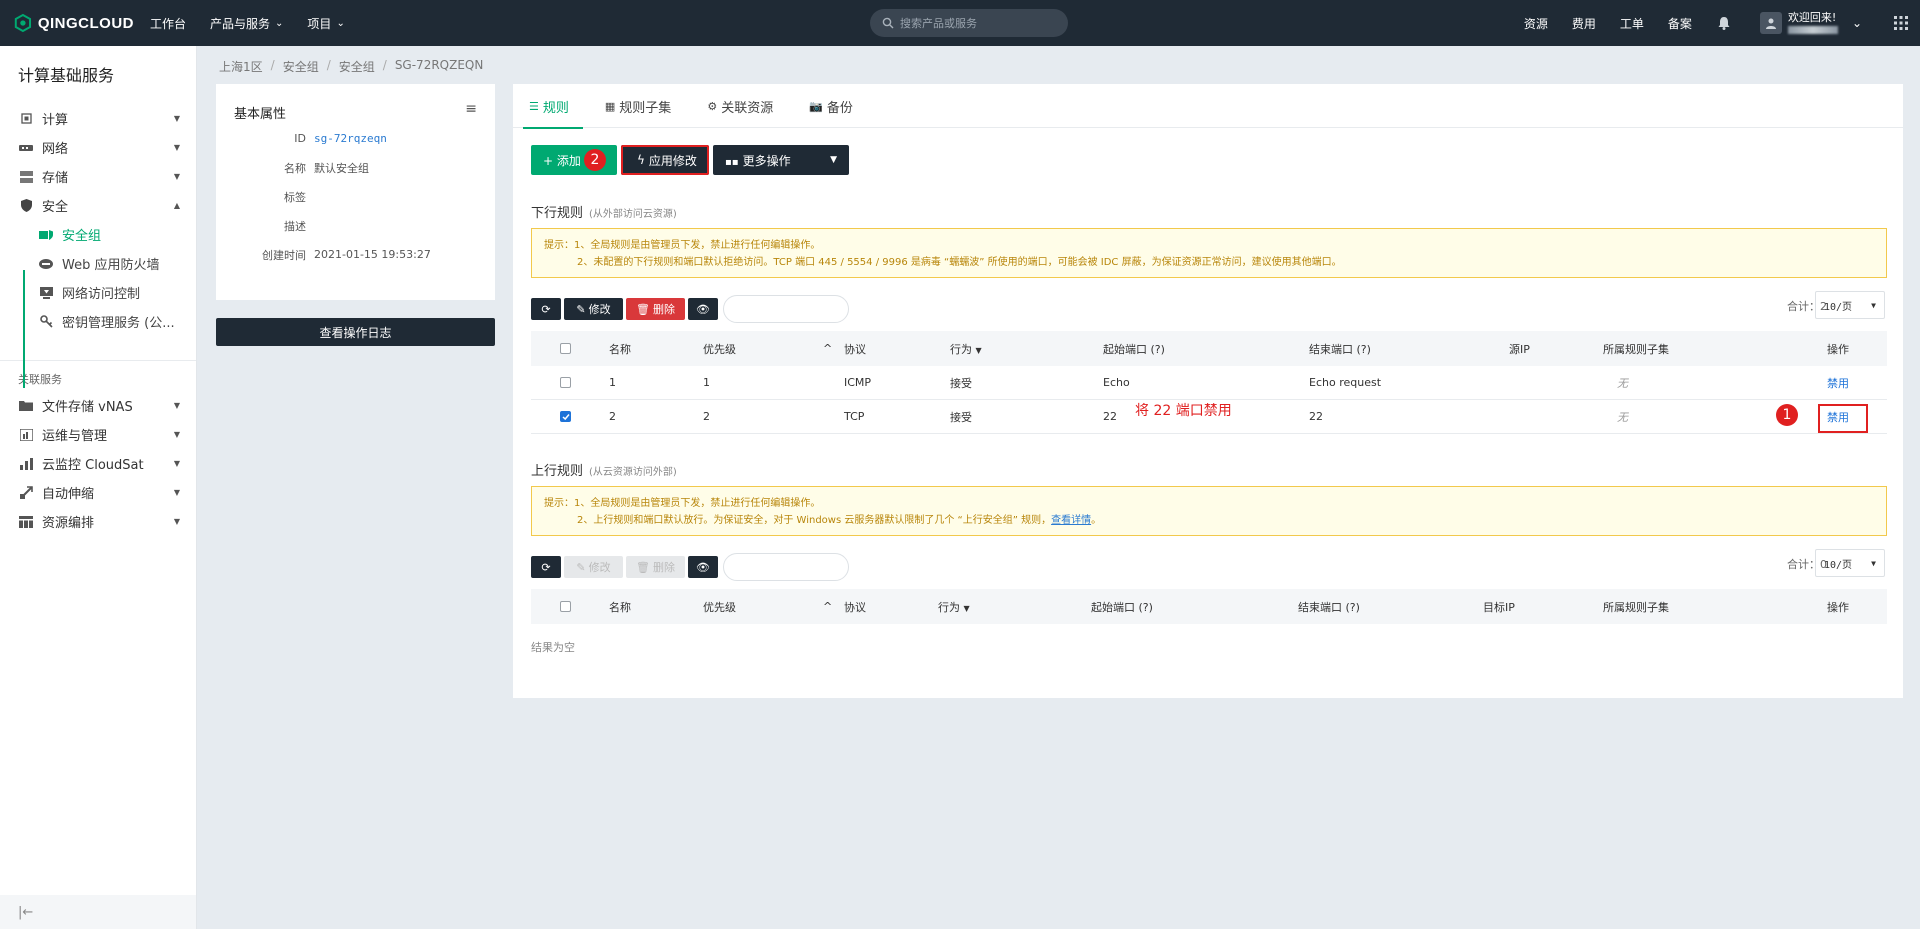  I want to click on breadcrumb: 上海1区 / 安全组 / 安全组 / SG-72RQZEQN, so click(351, 66).